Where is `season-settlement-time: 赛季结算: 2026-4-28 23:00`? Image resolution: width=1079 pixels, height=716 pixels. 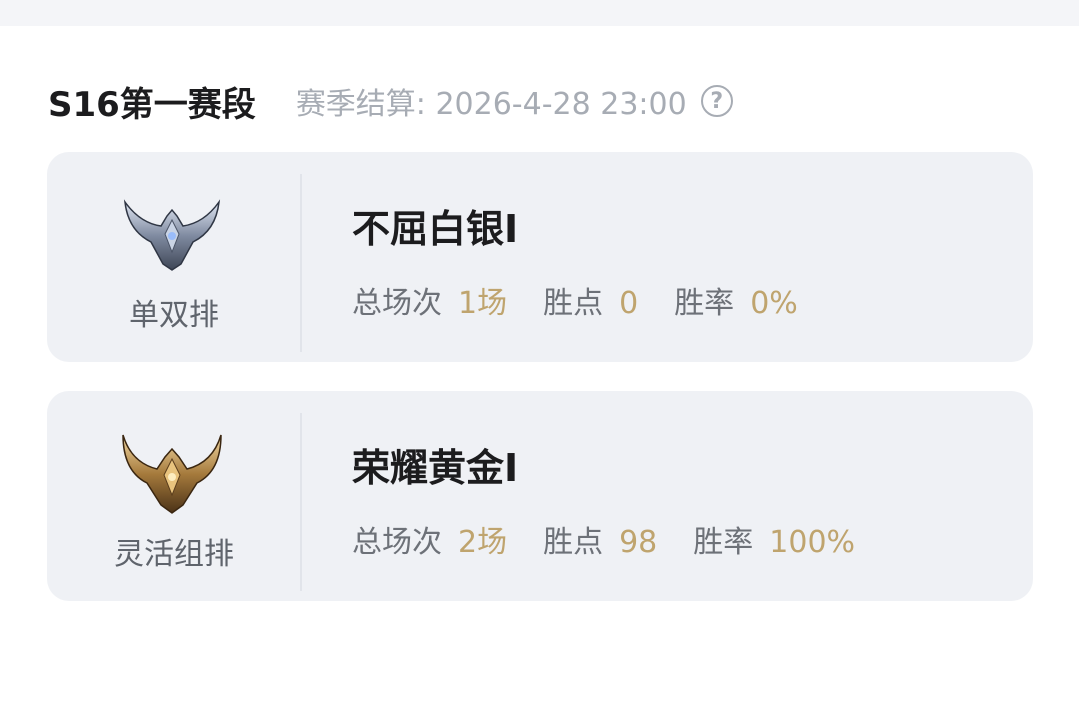
season-settlement-time: 赛季结算: 2026-4-28 23:00 is located at coordinates (491, 104).